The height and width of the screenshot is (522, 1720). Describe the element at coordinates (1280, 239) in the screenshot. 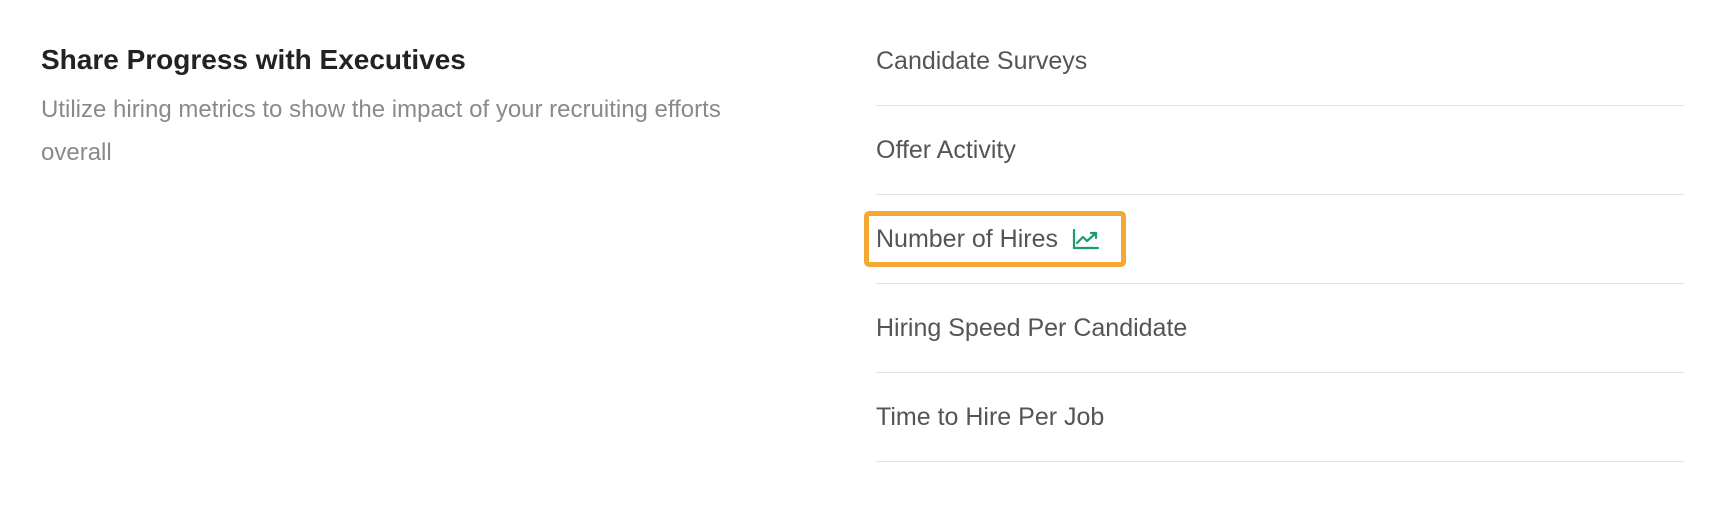

I see `list-item: Number of Hires` at that location.